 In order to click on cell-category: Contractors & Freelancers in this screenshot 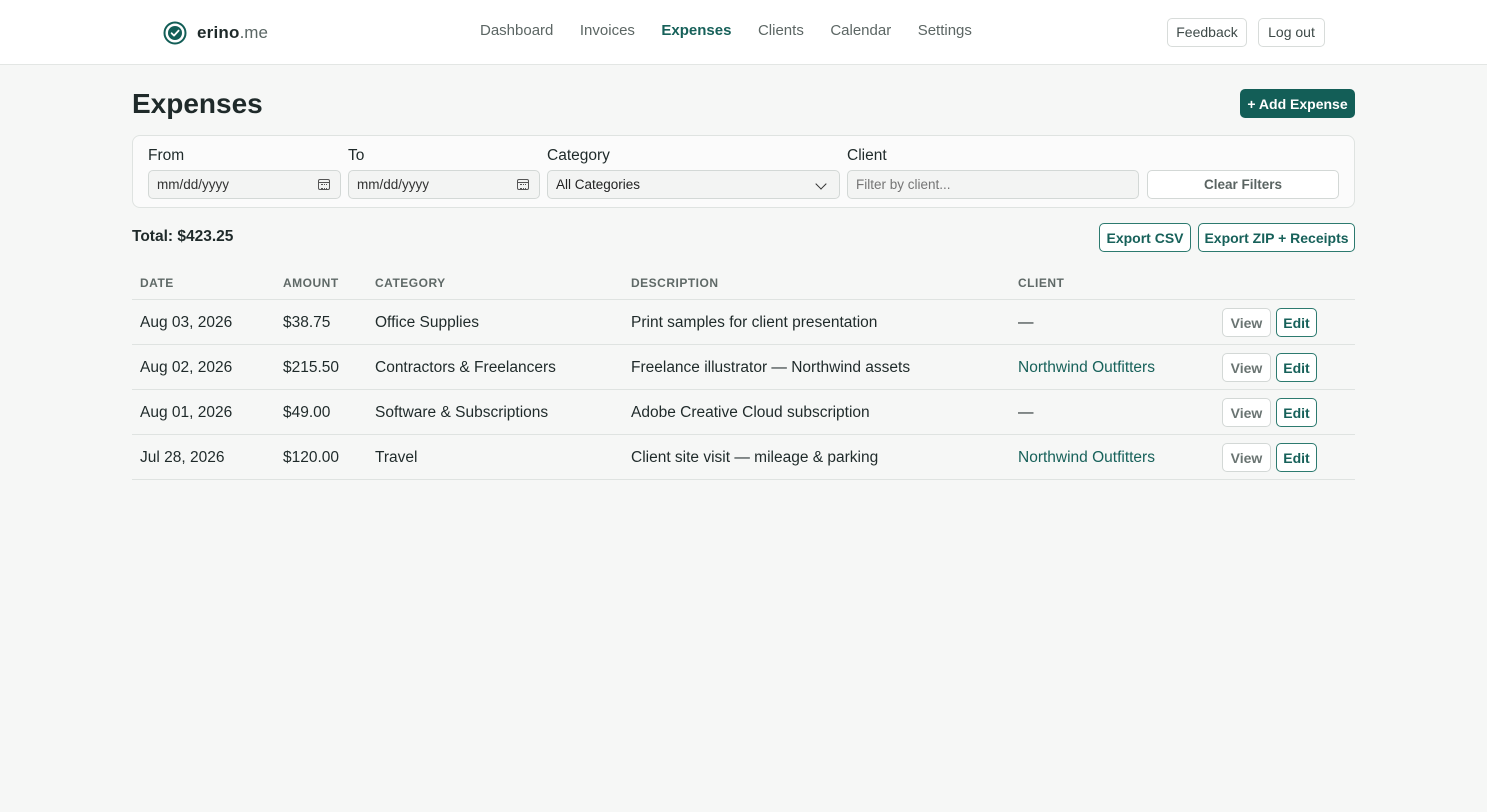, I will do `click(465, 367)`.